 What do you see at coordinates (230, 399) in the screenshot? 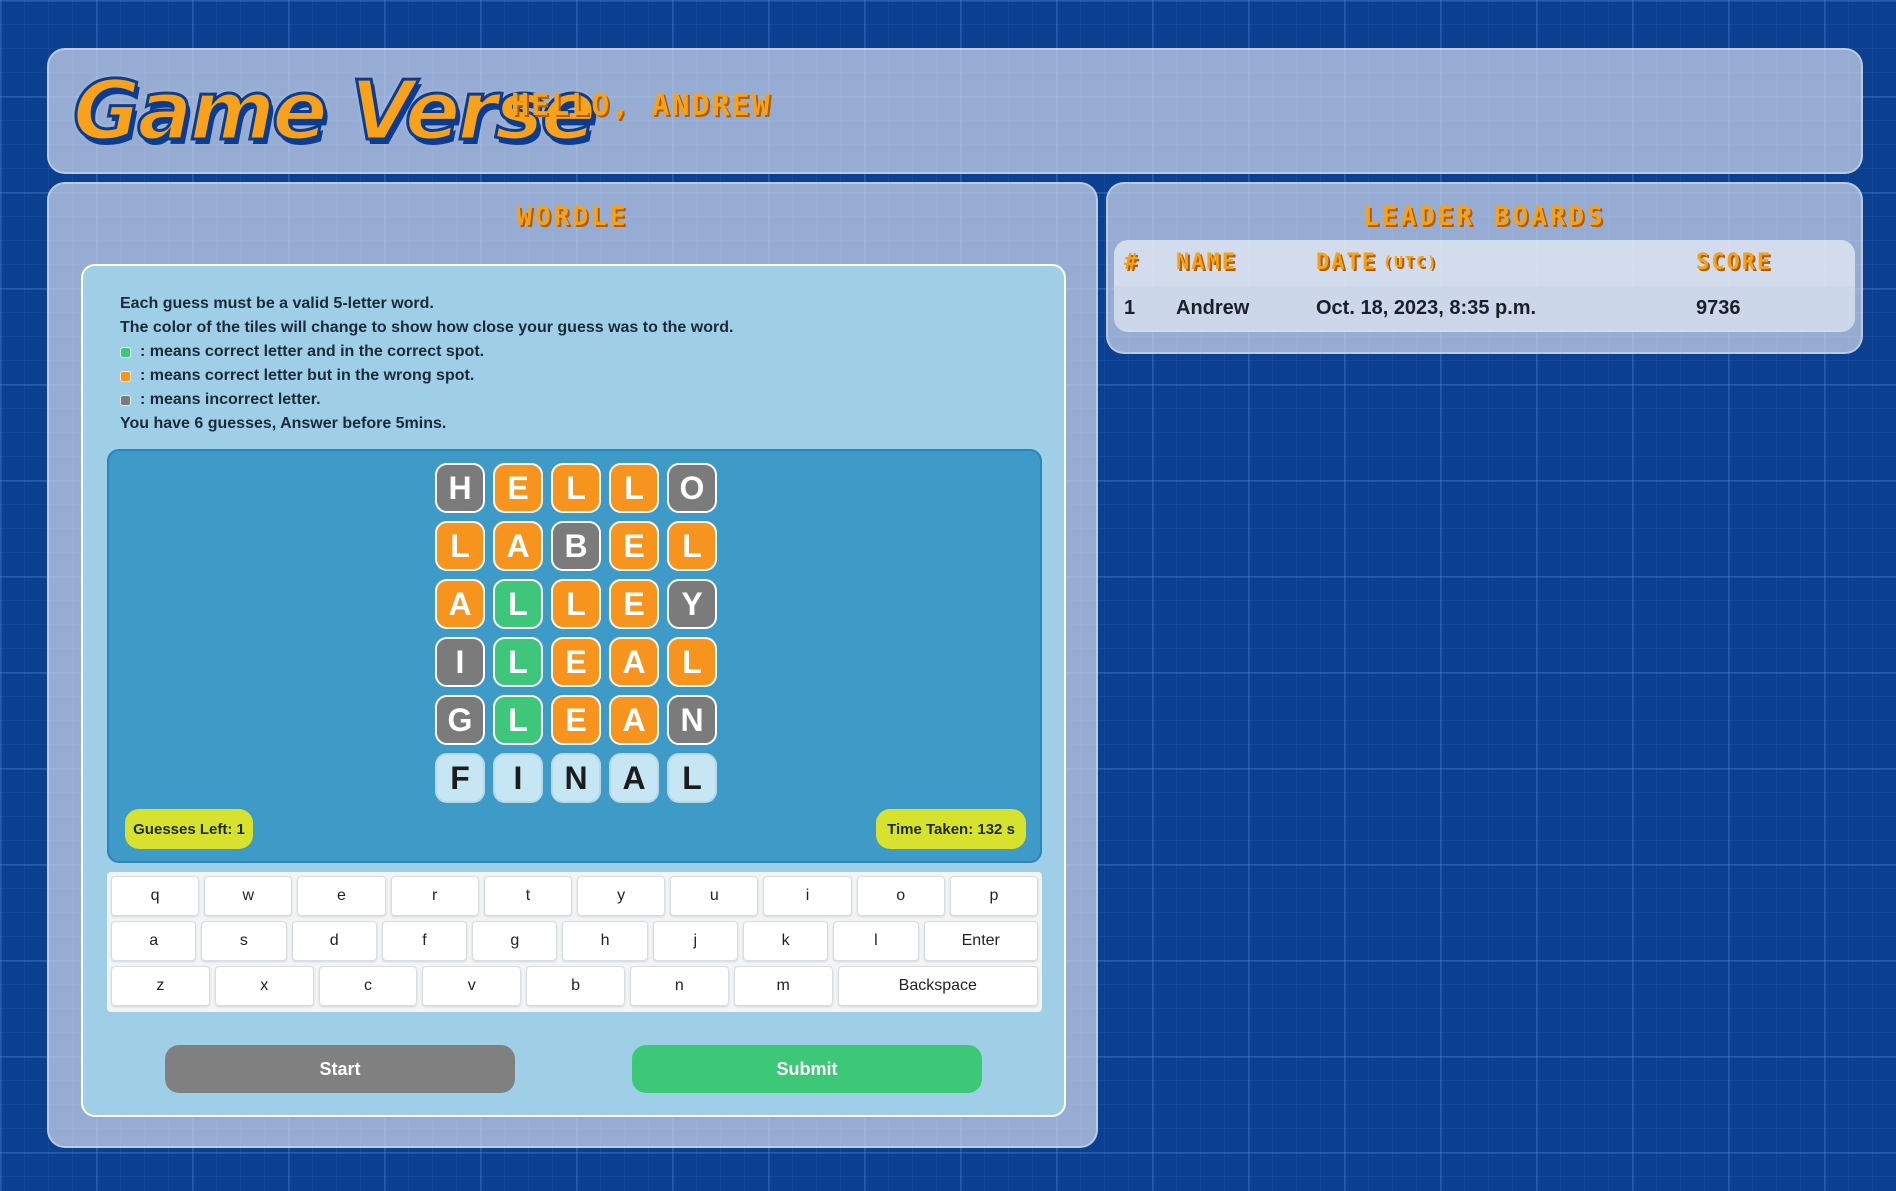
I see `legend-absent-text: : means incorrect letter.` at bounding box center [230, 399].